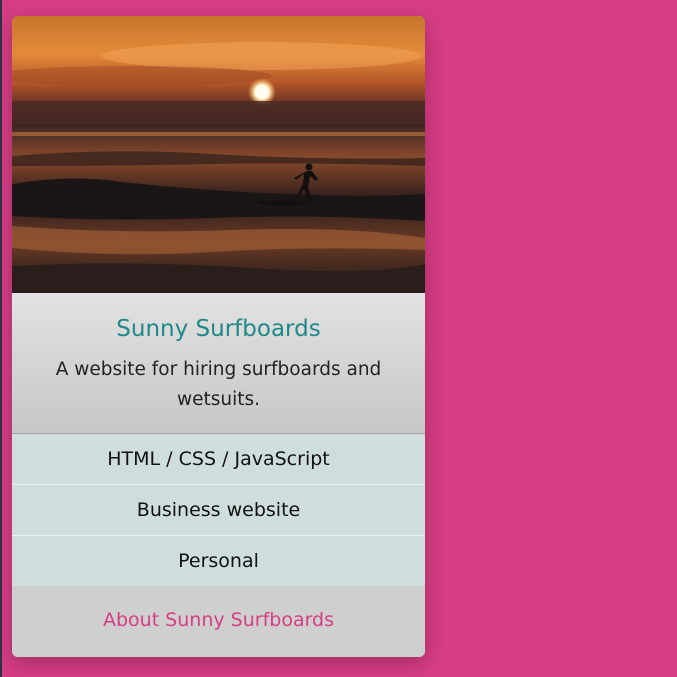  Describe the element at coordinates (218, 561) in the screenshot. I see `tag-item-type: Personal` at that location.